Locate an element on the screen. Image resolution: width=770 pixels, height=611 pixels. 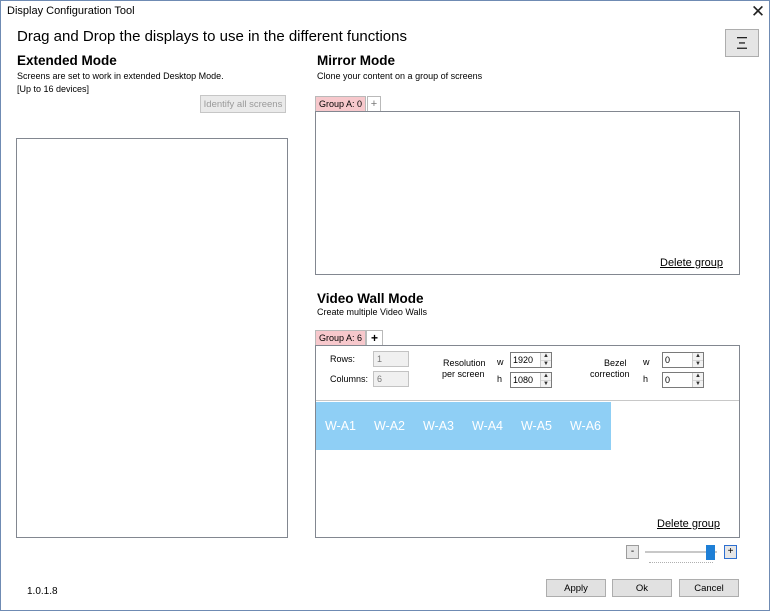
video-wall-screens-strip: W-A1 W-A2 W-A3 W-A4 W-A5 W-A6 is located at coordinates (463, 426).